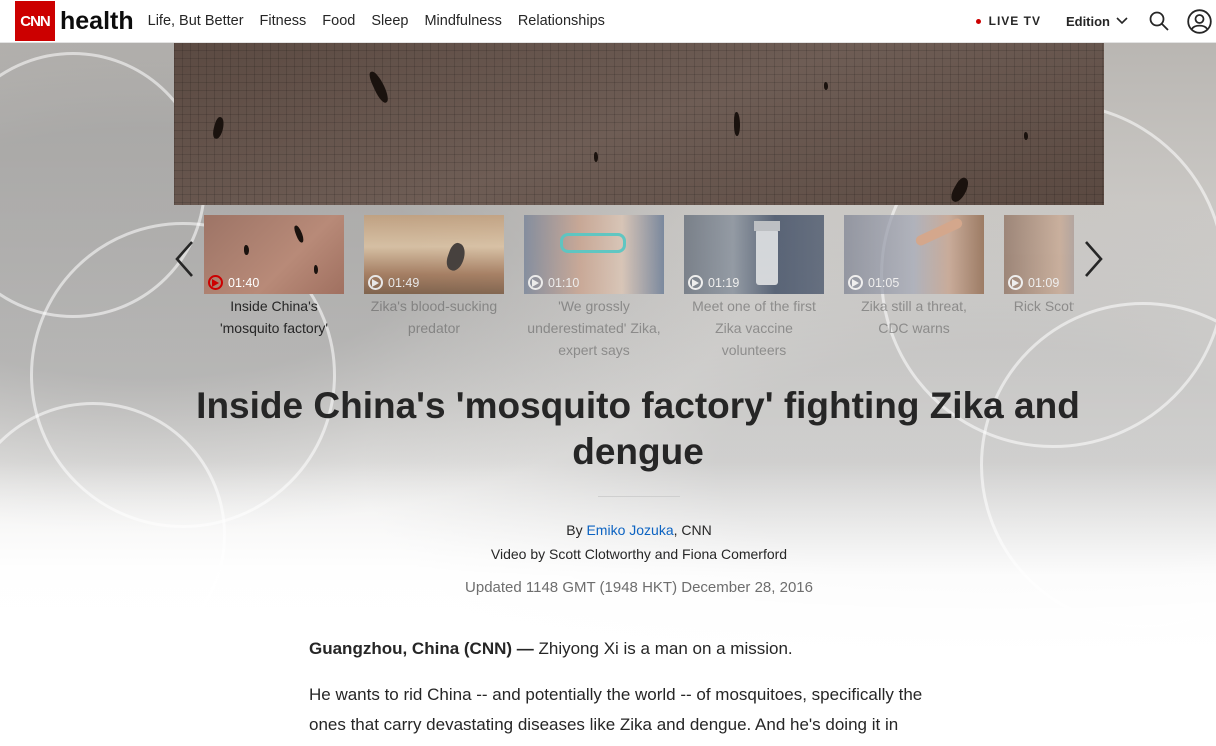 The height and width of the screenshot is (746, 1216). What do you see at coordinates (1122, 21) in the screenshot?
I see `chevron-down-icon` at bounding box center [1122, 21].